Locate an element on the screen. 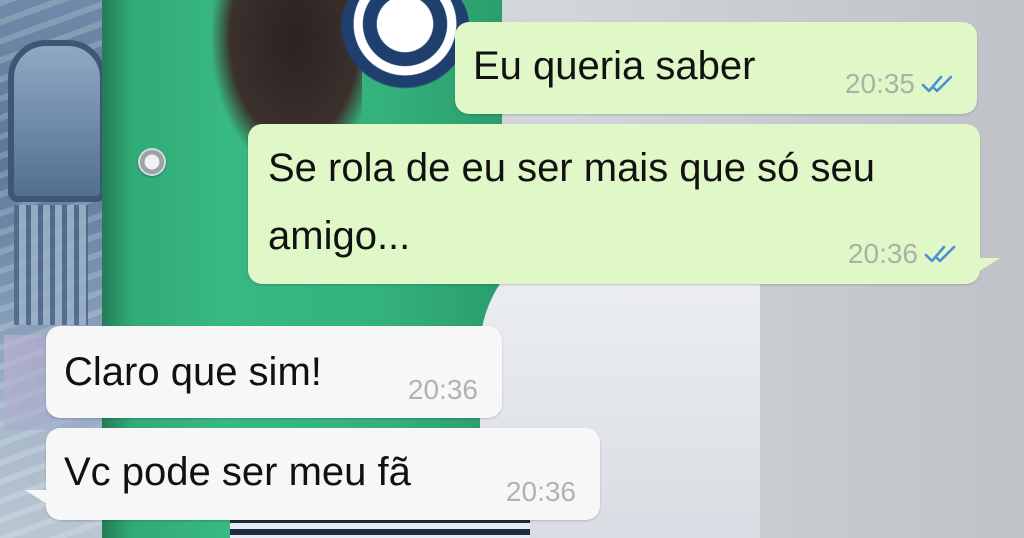 The width and height of the screenshot is (1024, 538). message-text: Claro que sim! is located at coordinates (193, 372).